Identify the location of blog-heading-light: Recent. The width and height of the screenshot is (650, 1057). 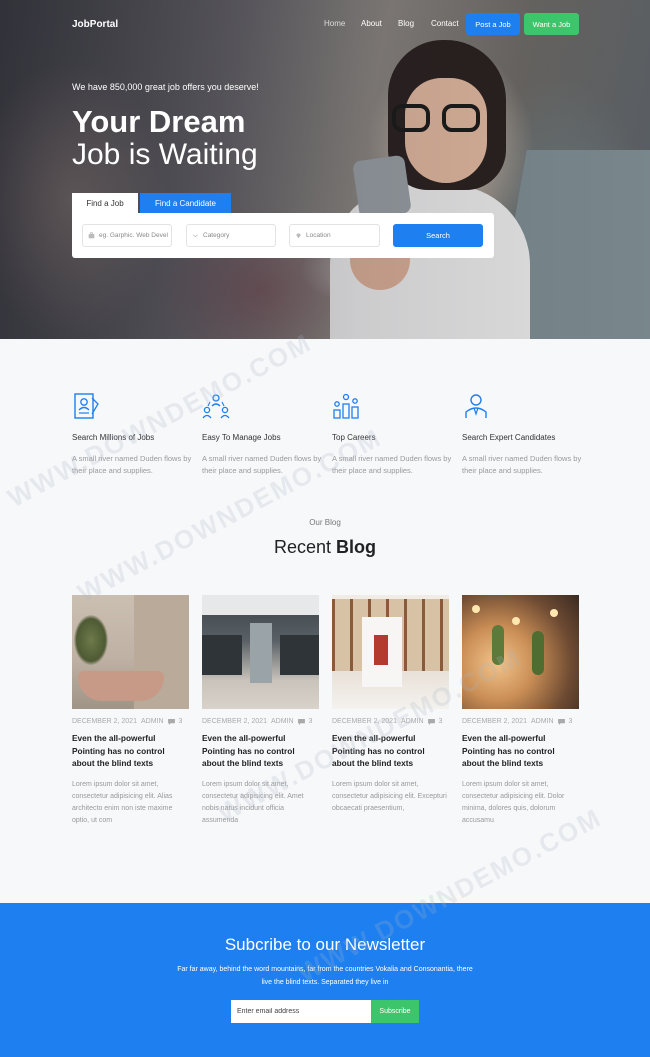
(302, 547).